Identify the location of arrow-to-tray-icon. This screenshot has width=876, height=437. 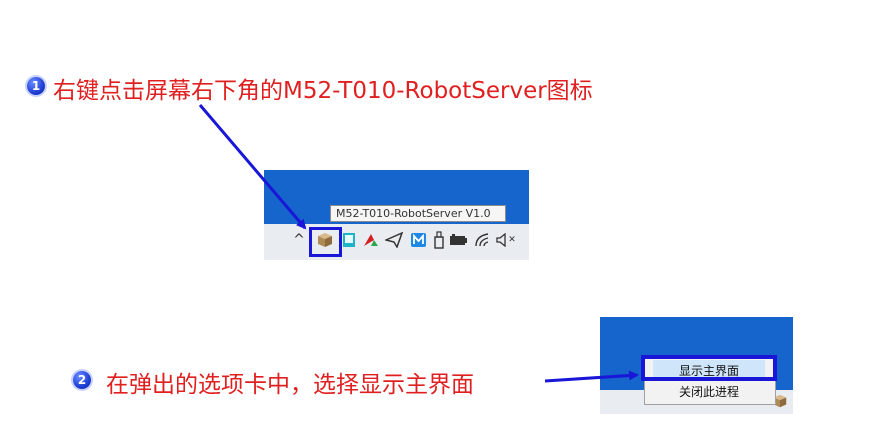
(252, 167).